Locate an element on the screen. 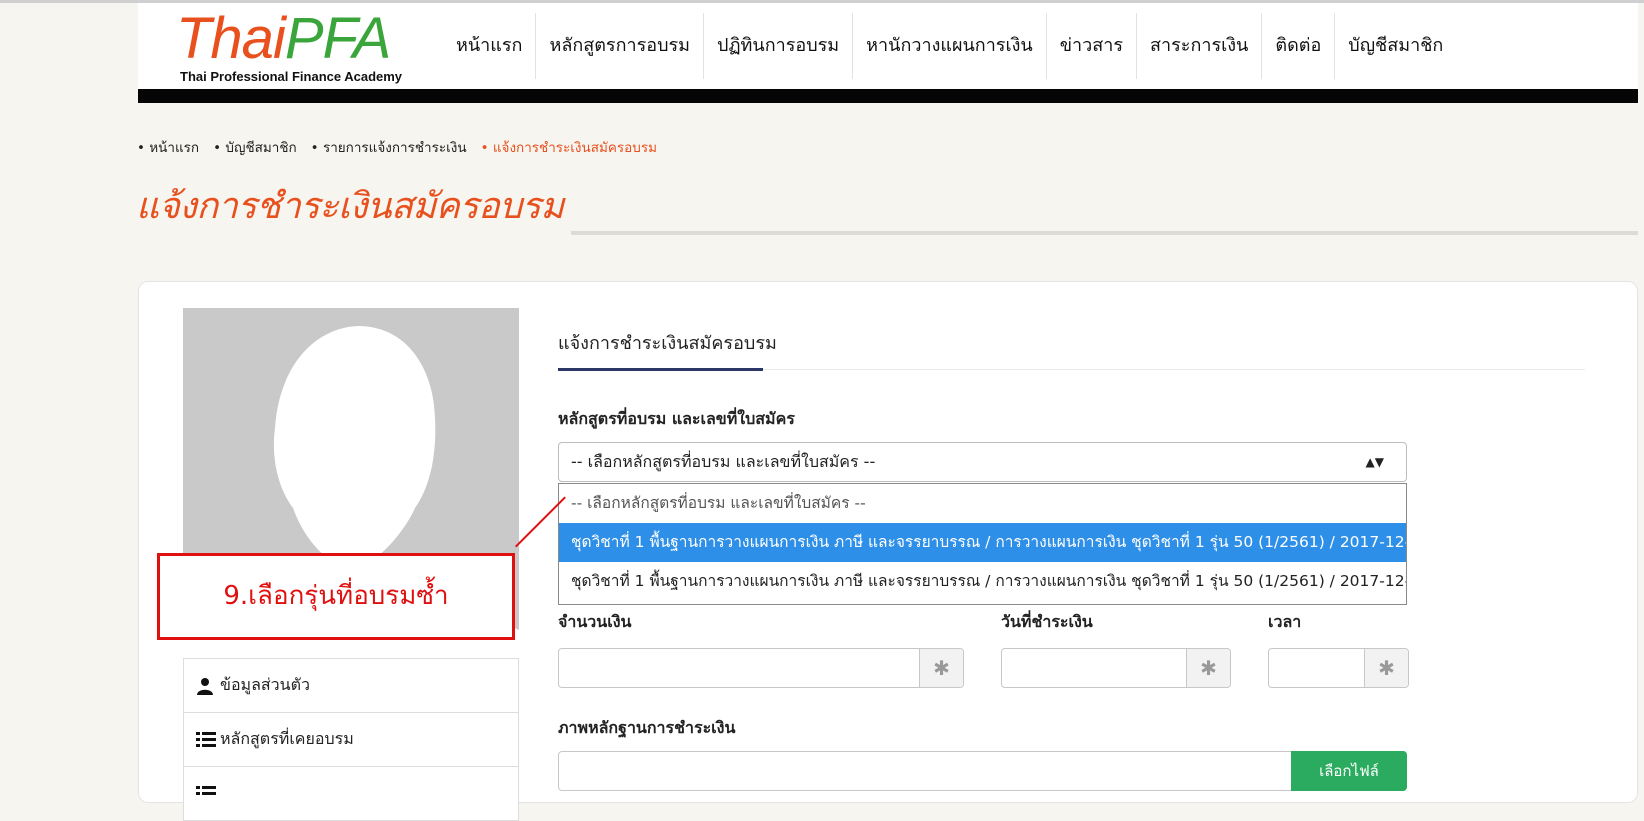 This screenshot has height=821, width=1644. time-label: เวลา is located at coordinates (1285, 621).